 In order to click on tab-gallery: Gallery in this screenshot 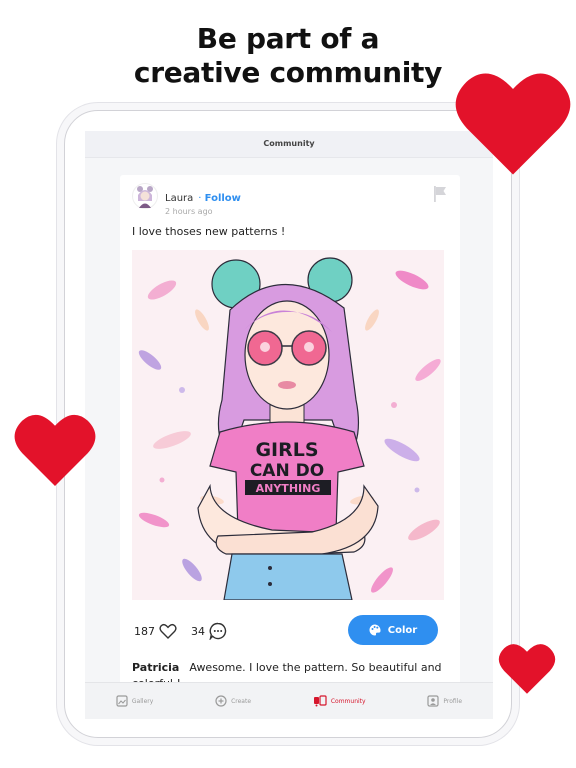, I will do `click(134, 701)`.